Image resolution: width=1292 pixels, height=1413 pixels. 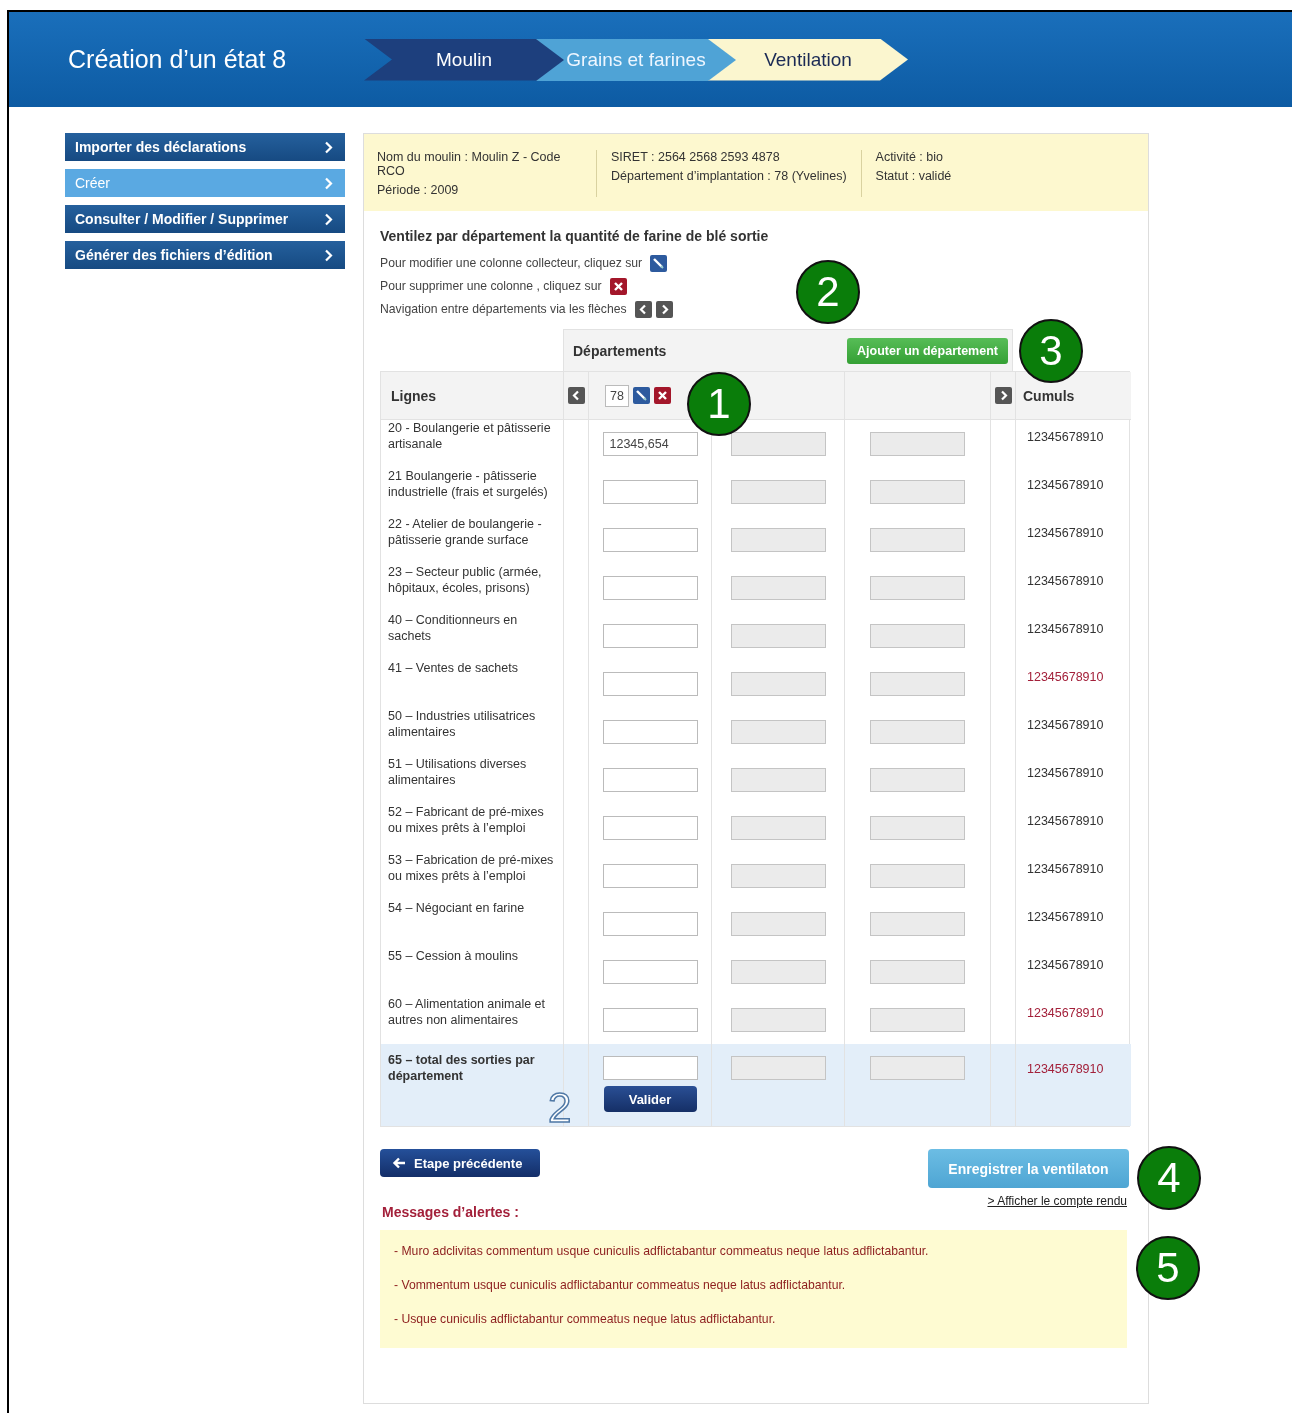 What do you see at coordinates (453, 628) in the screenshot?
I see `row-label: 40 – Conditionneurs en sachets` at bounding box center [453, 628].